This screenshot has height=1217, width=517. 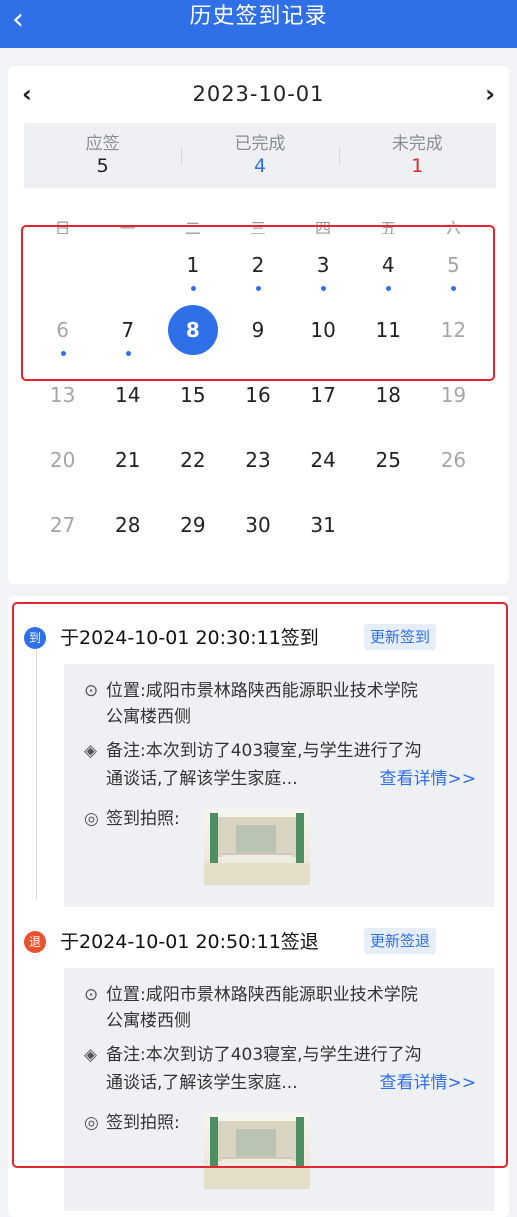 I want to click on calendar-day: 26, so click(x=453, y=461).